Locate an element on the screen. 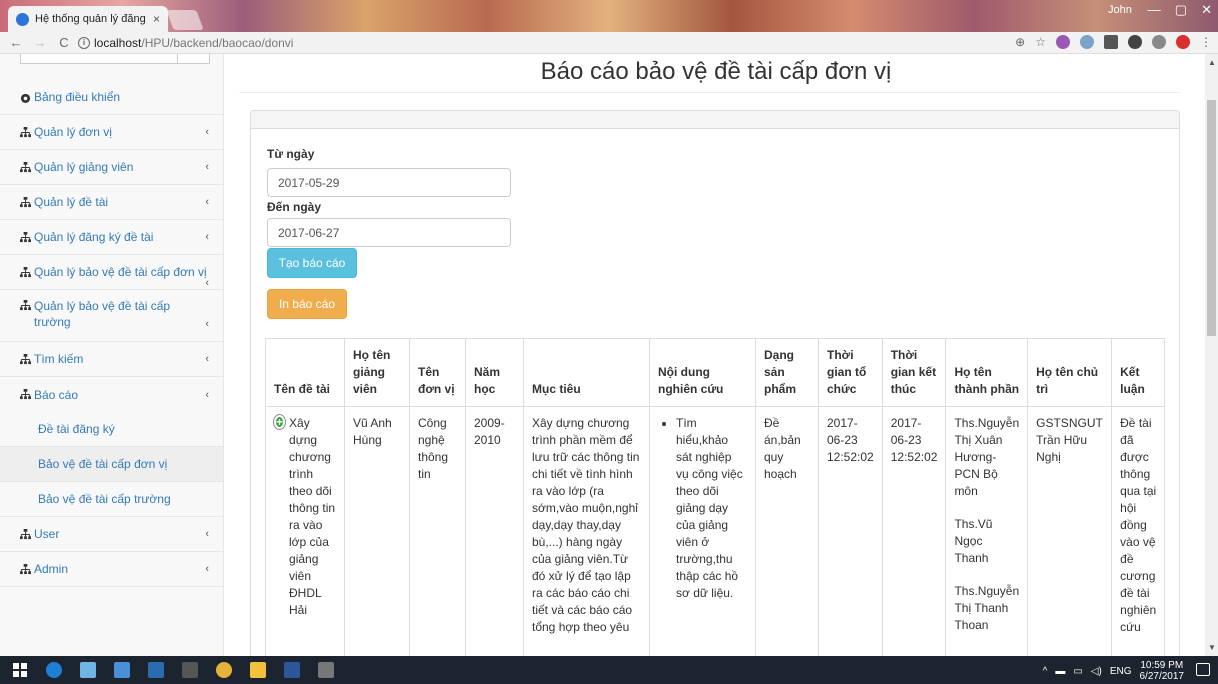  sidebar-item-lecturers: Quản lý giảng viên ‹ is located at coordinates (111, 167).